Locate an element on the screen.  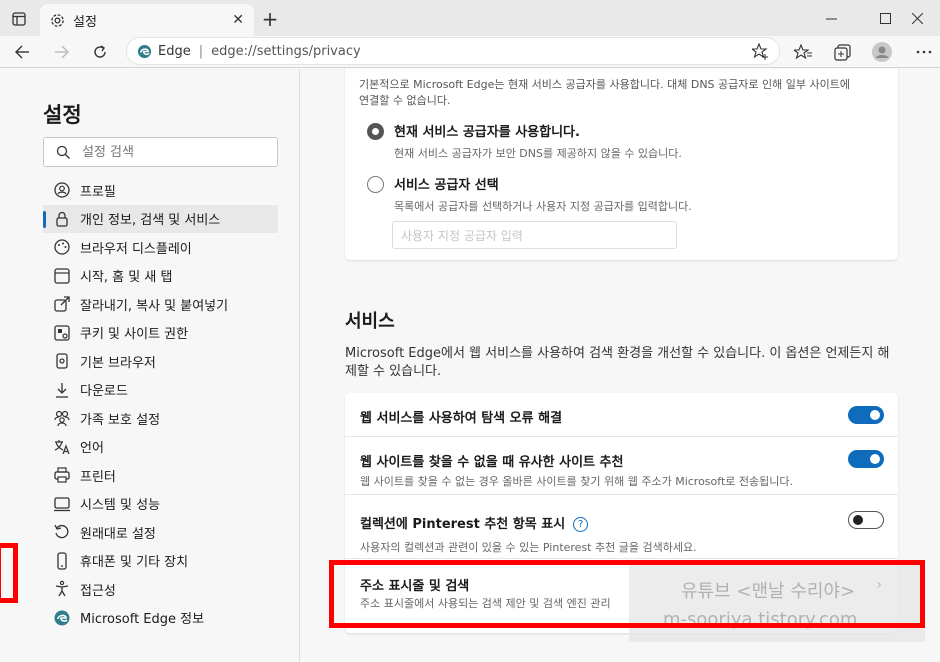
avatar is located at coordinates (882, 52).